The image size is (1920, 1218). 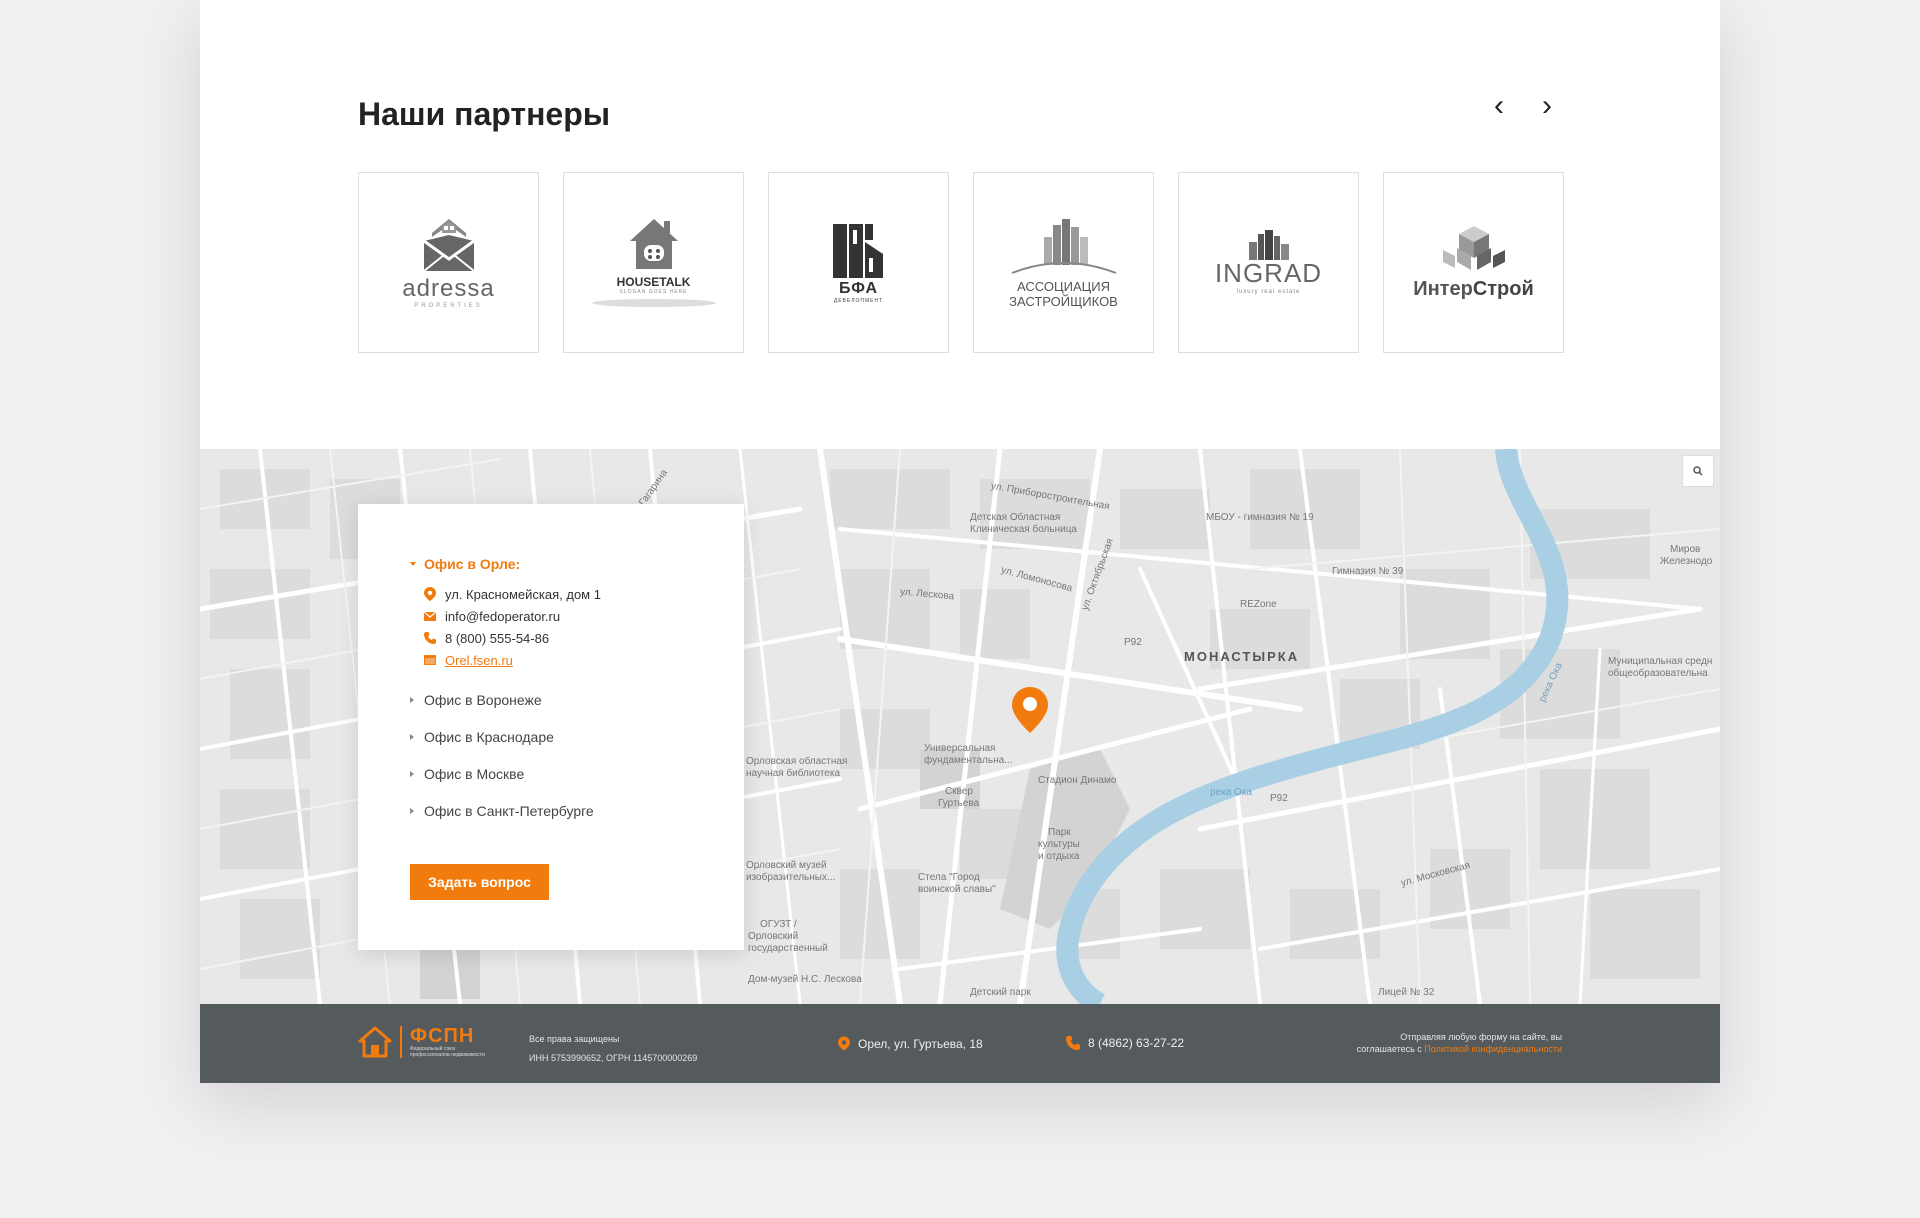 I want to click on map-label-gym19: МБОУ - гимназия № 19, so click(x=1260, y=517).